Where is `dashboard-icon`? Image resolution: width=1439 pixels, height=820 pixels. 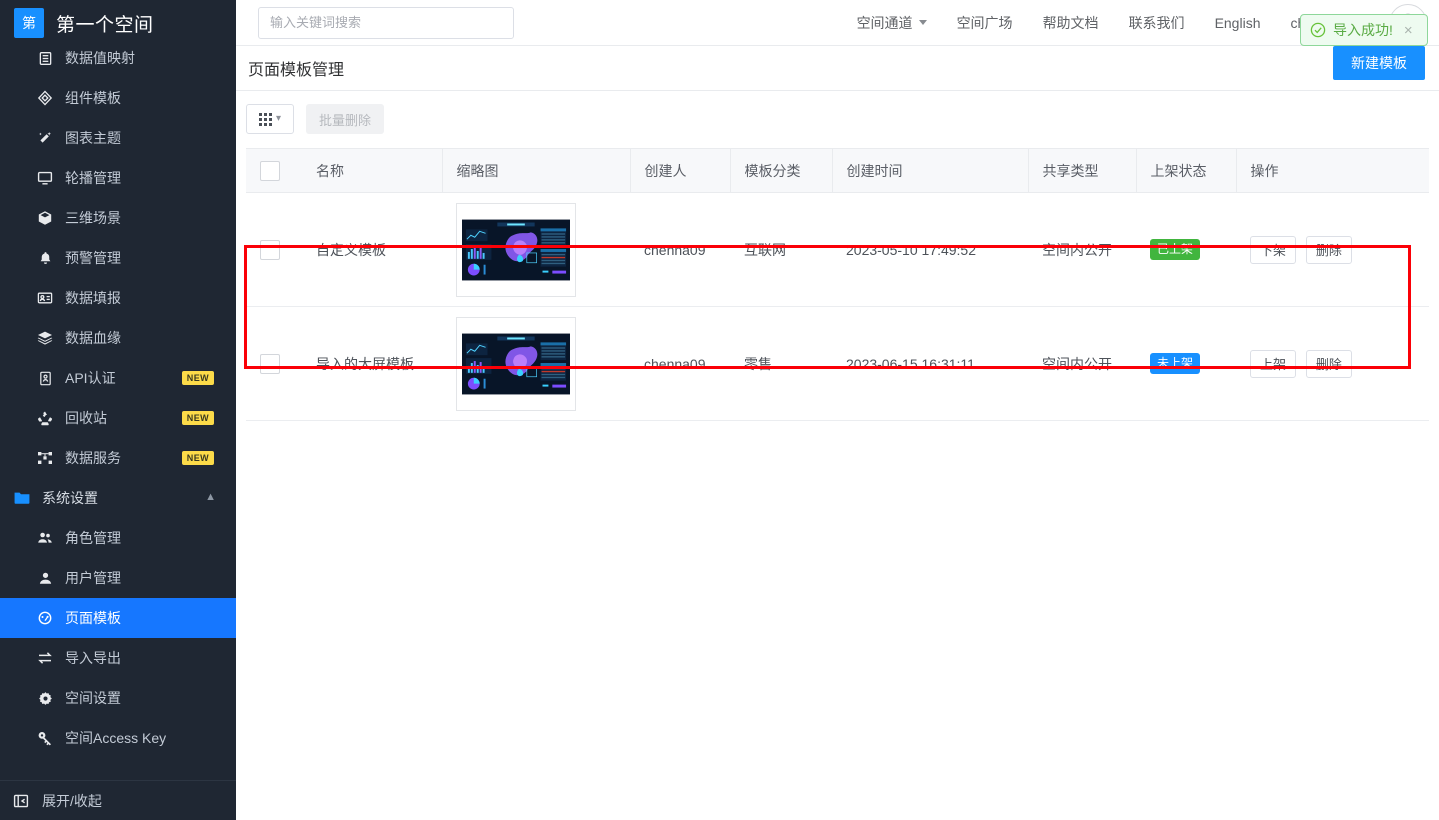 dashboard-icon is located at coordinates (45, 618).